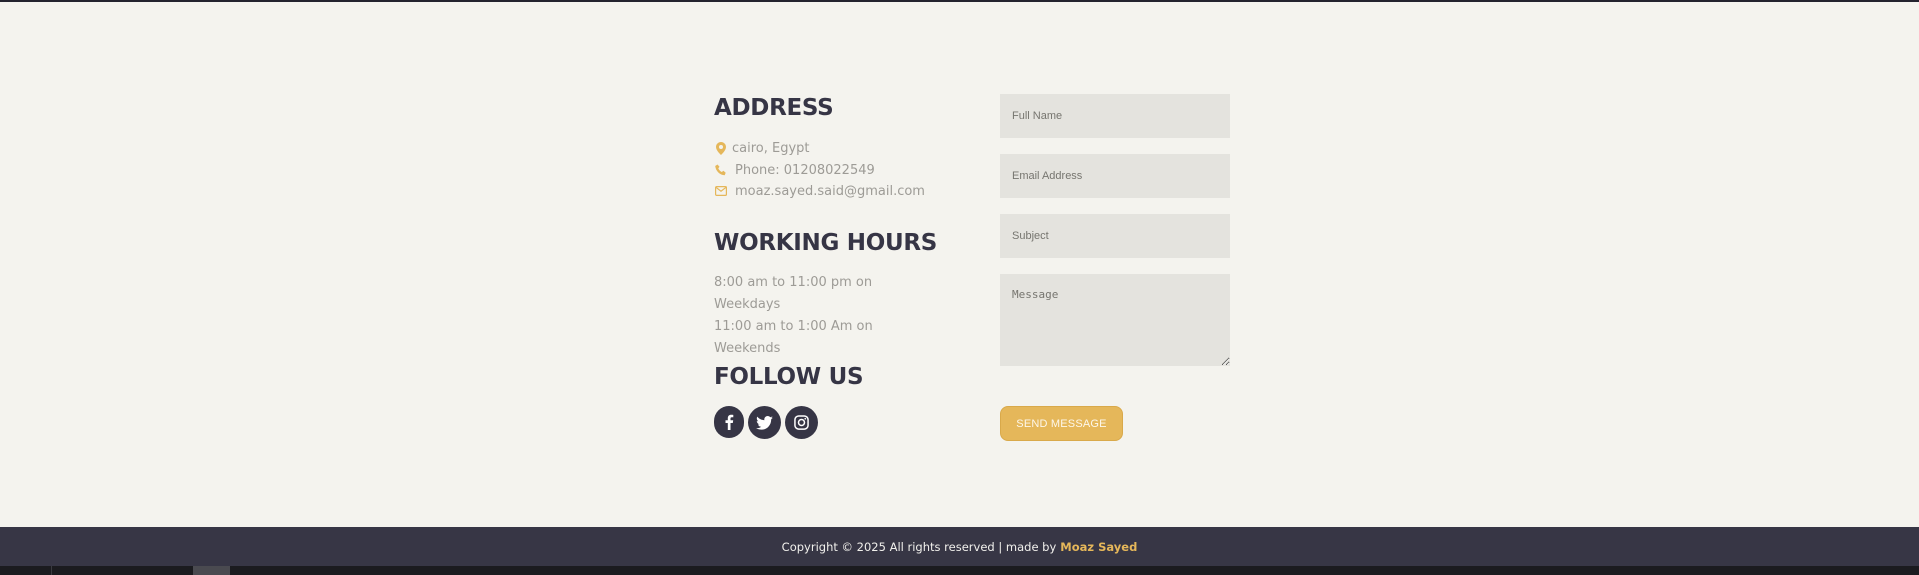  I want to click on email-input, so click(1115, 176).